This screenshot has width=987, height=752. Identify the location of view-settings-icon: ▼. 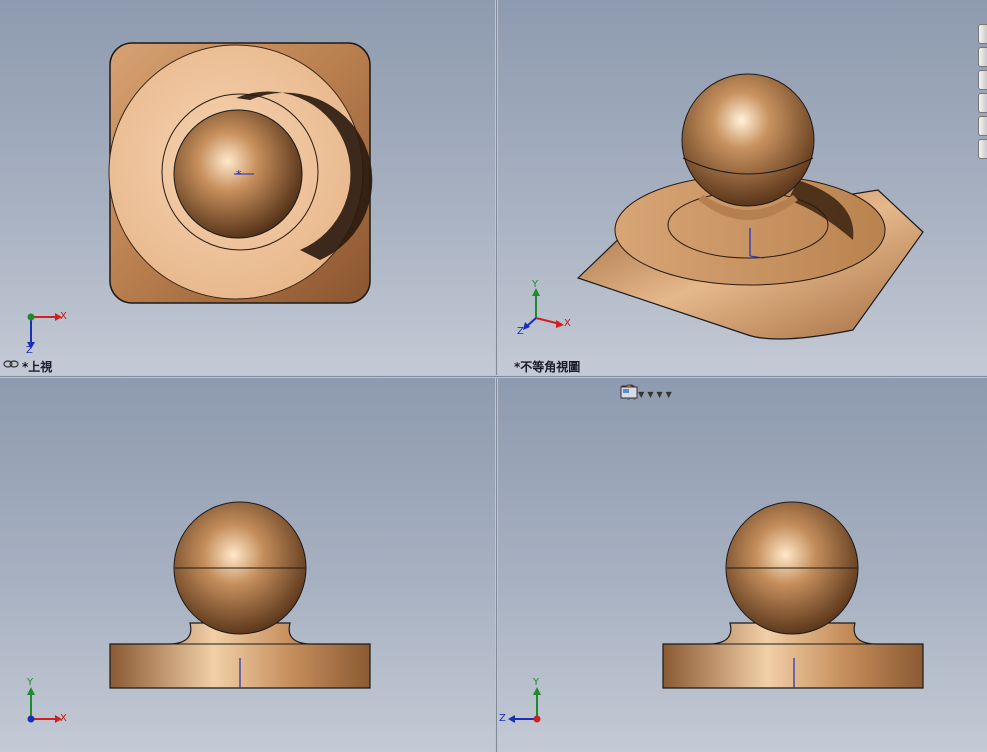
(646, 394).